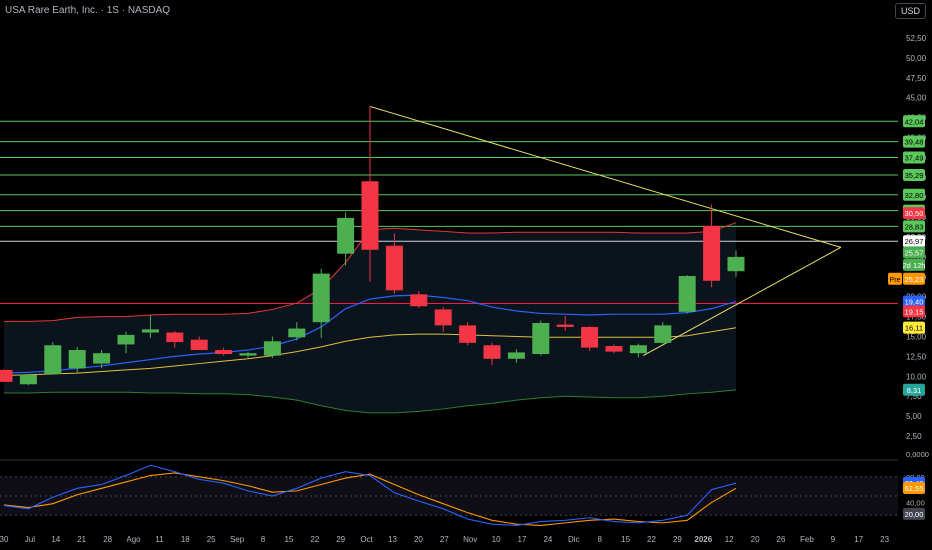  I want to click on price-tick-label: 2,50, so click(914, 436).